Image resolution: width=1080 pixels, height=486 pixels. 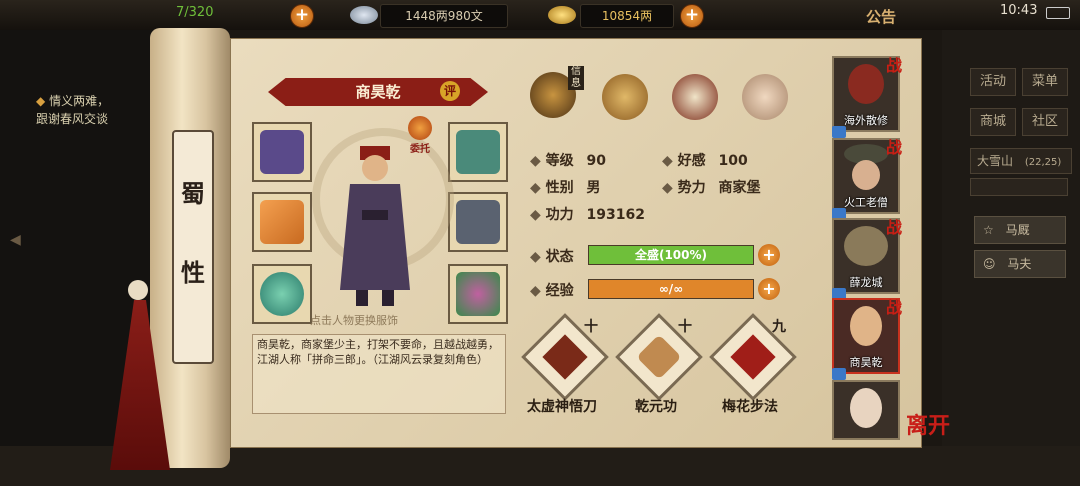 What do you see at coordinates (733, 161) in the screenshot?
I see `favor-value: 100` at bounding box center [733, 161].